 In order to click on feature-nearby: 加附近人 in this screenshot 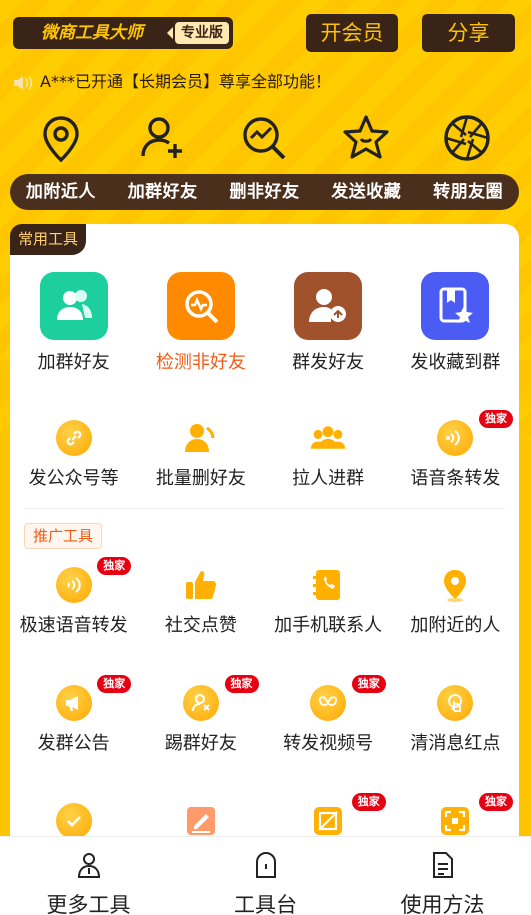, I will do `click(61, 192)`.